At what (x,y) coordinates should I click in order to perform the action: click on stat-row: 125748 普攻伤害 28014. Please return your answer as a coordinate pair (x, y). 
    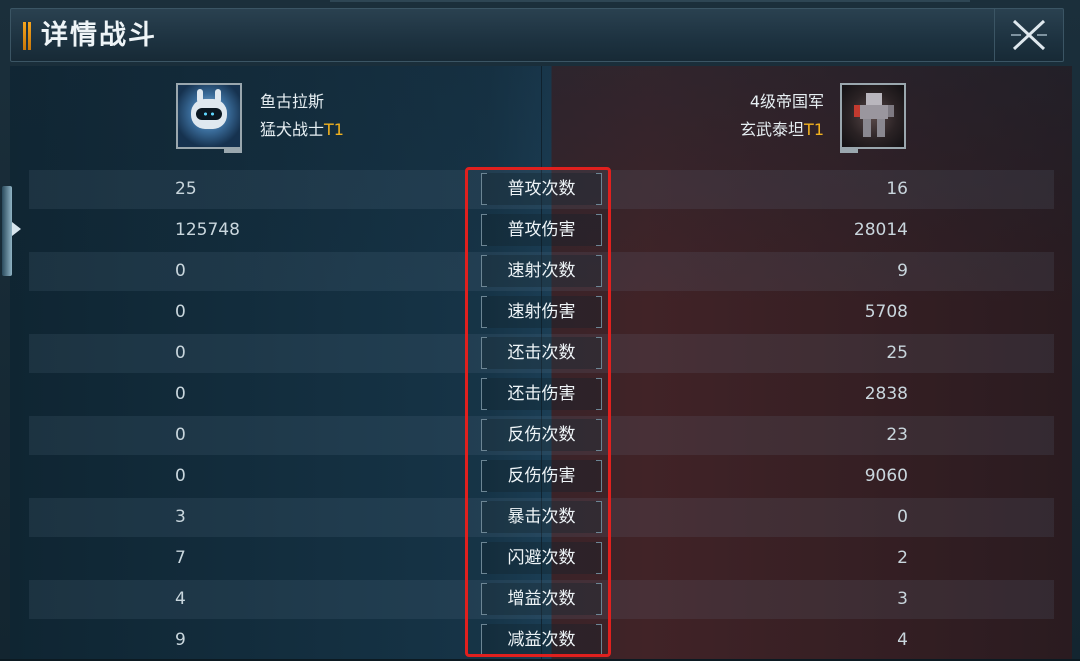
    Looking at the image, I should click on (541, 230).